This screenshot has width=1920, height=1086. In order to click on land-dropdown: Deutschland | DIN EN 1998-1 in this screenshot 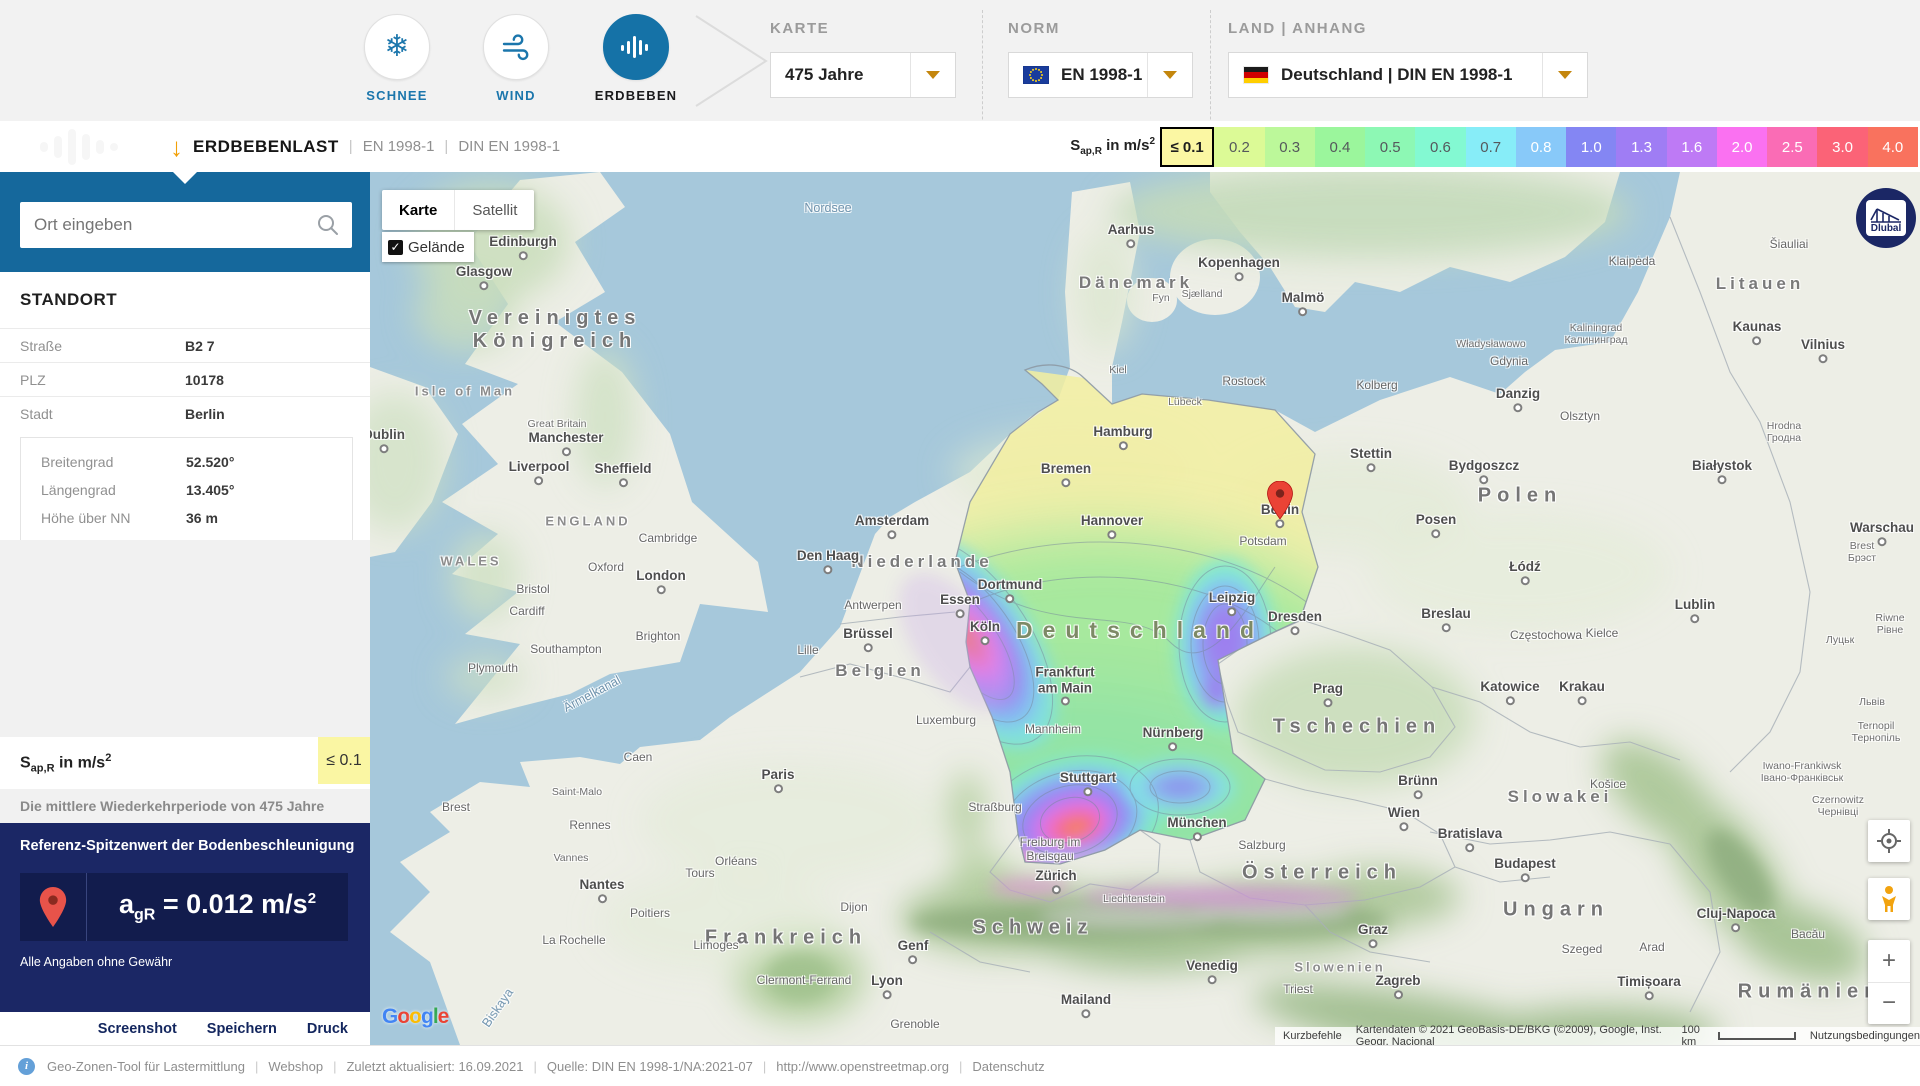, I will do `click(1408, 75)`.